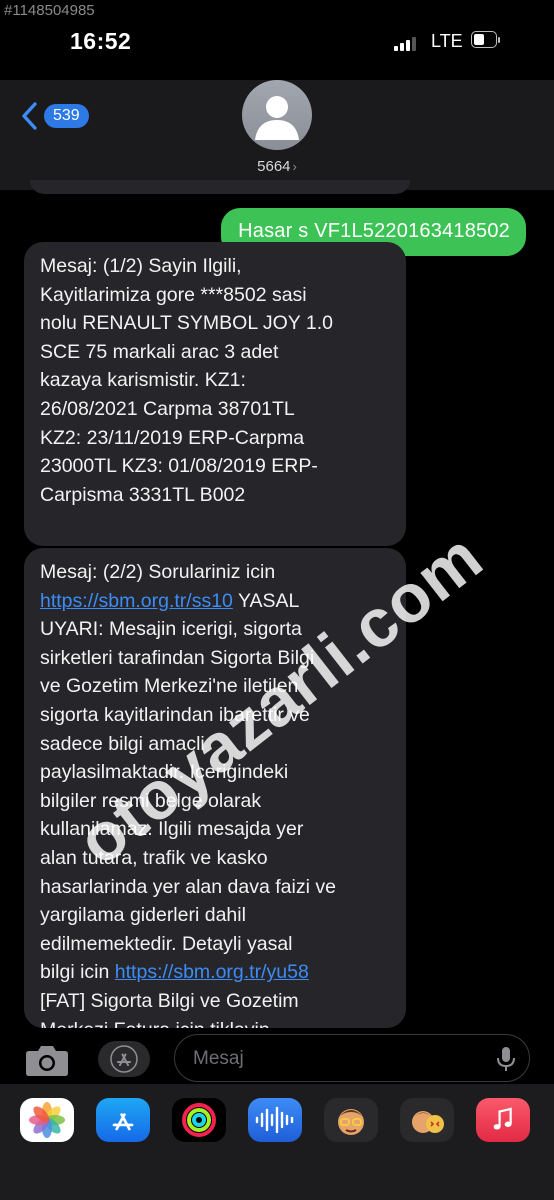 This screenshot has height=1200, width=554. Describe the element at coordinates (294, 166) in the screenshot. I see `chevron-right-icon: ›` at that location.